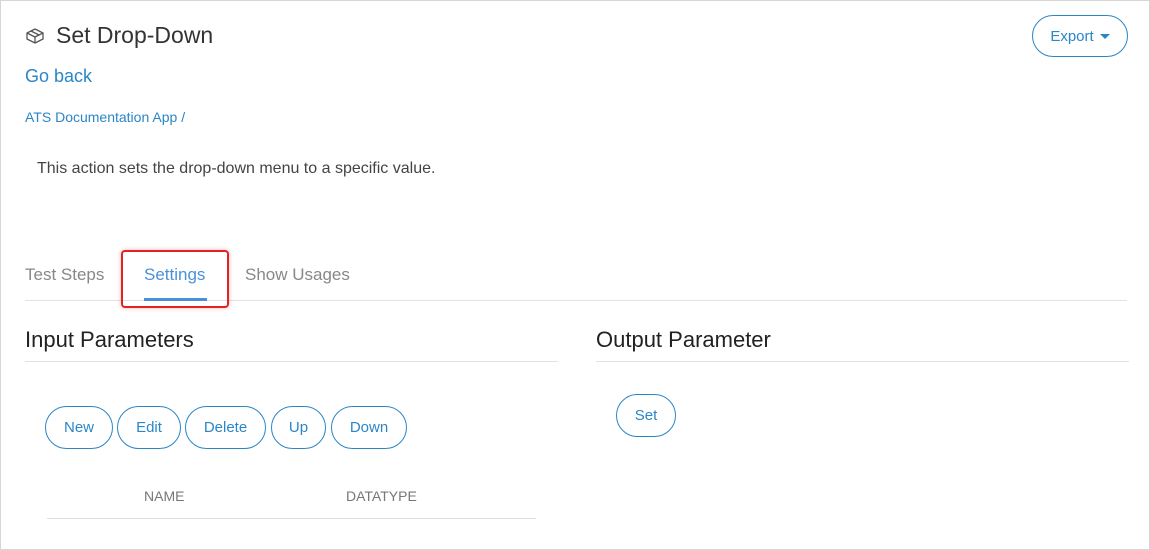 The image size is (1150, 550). Describe the element at coordinates (64, 275) in the screenshot. I see `tab-test-steps: Test Steps` at that location.